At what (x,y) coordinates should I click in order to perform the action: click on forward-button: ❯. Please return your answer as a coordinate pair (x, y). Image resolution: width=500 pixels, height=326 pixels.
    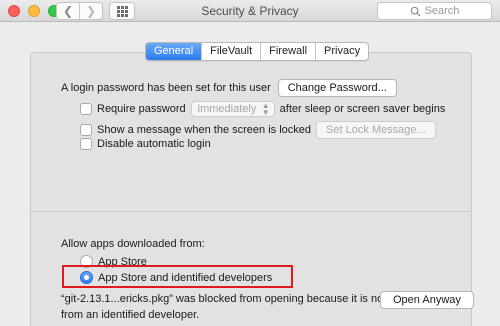
    Looking at the image, I should click on (91, 11).